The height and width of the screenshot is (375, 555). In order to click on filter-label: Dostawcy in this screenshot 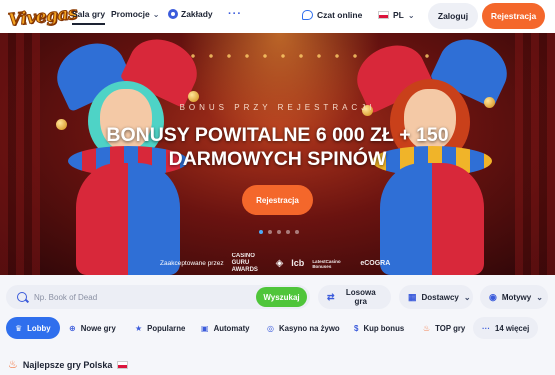, I will do `click(440, 297)`.